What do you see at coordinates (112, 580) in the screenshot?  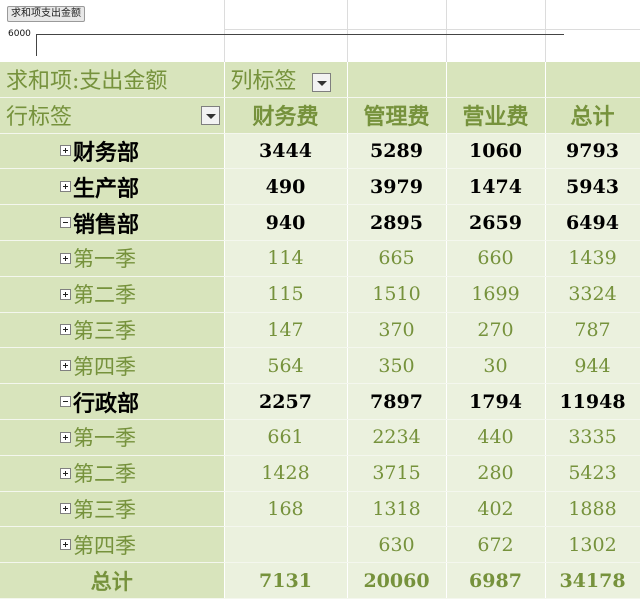 I see `grand-total-label: 总计` at bounding box center [112, 580].